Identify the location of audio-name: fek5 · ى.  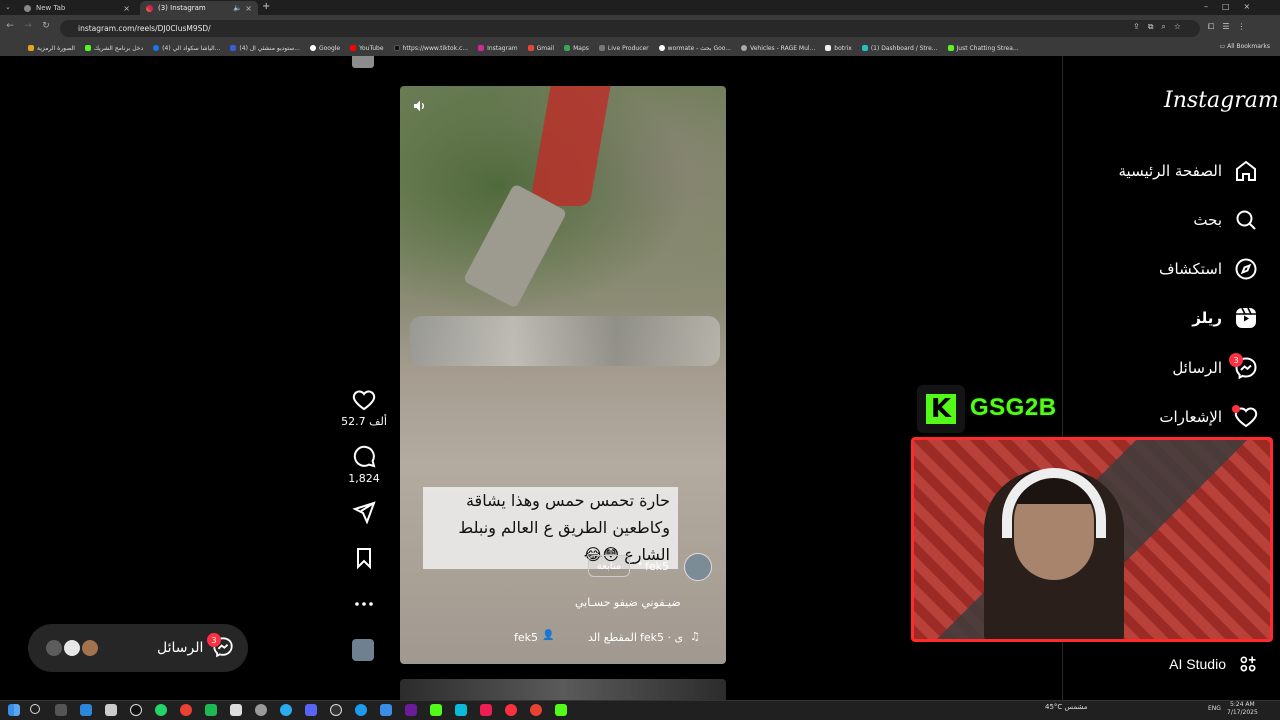
(661, 637).